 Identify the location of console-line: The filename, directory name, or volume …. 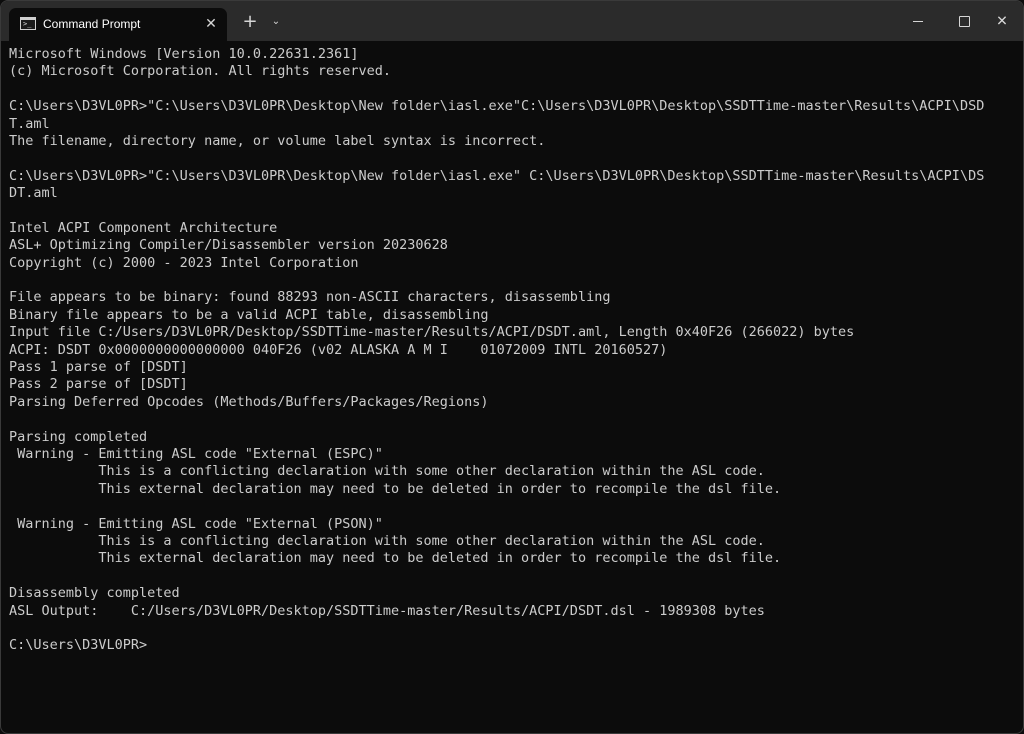
(277, 140).